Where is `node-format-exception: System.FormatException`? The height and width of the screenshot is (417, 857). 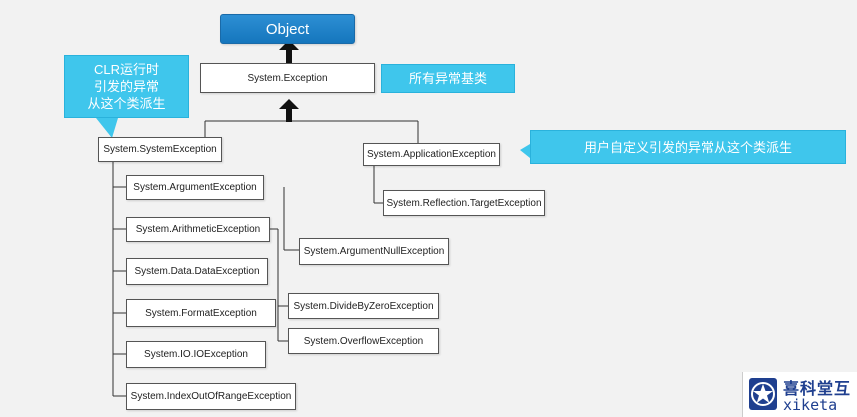 node-format-exception: System.FormatException is located at coordinates (201, 313).